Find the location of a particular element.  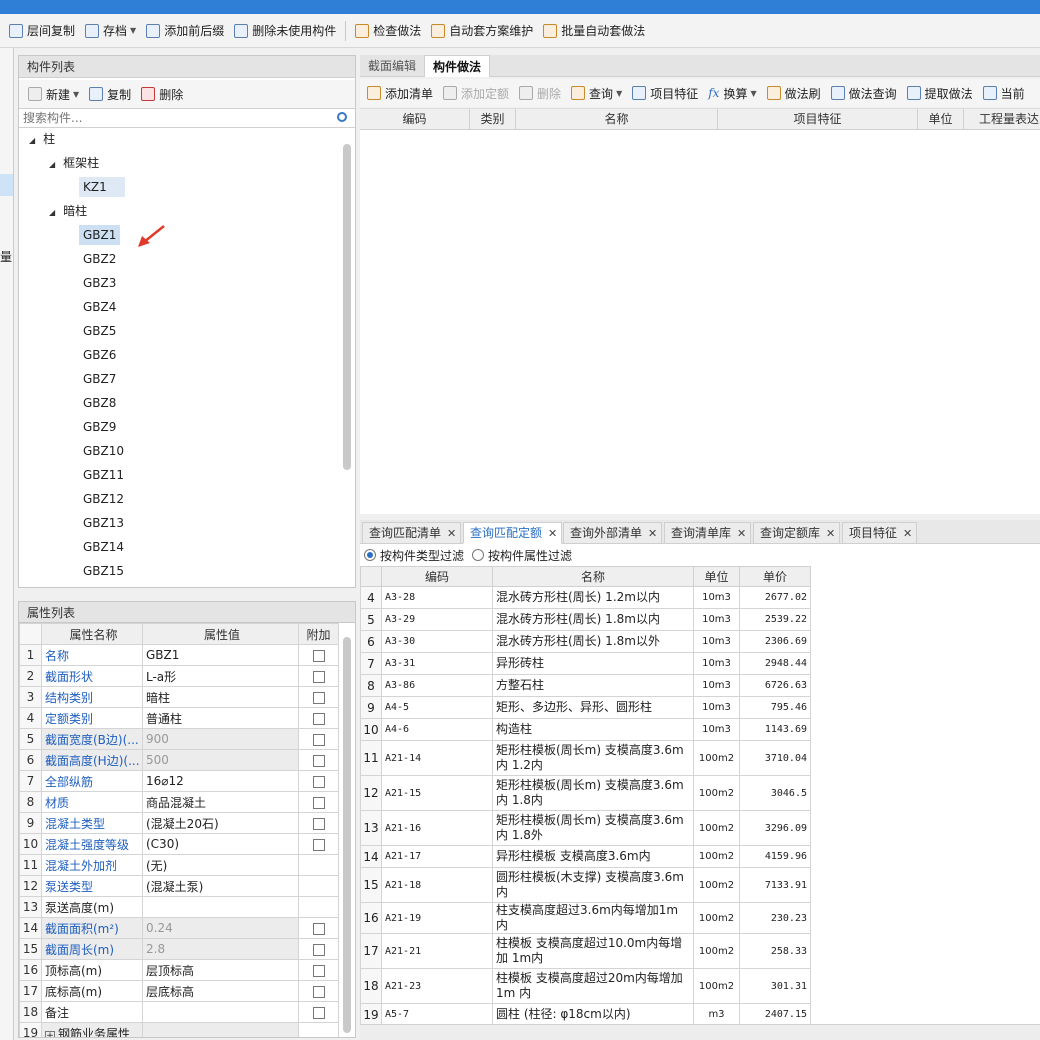

quota-unit-header: 单位 is located at coordinates (716, 576).